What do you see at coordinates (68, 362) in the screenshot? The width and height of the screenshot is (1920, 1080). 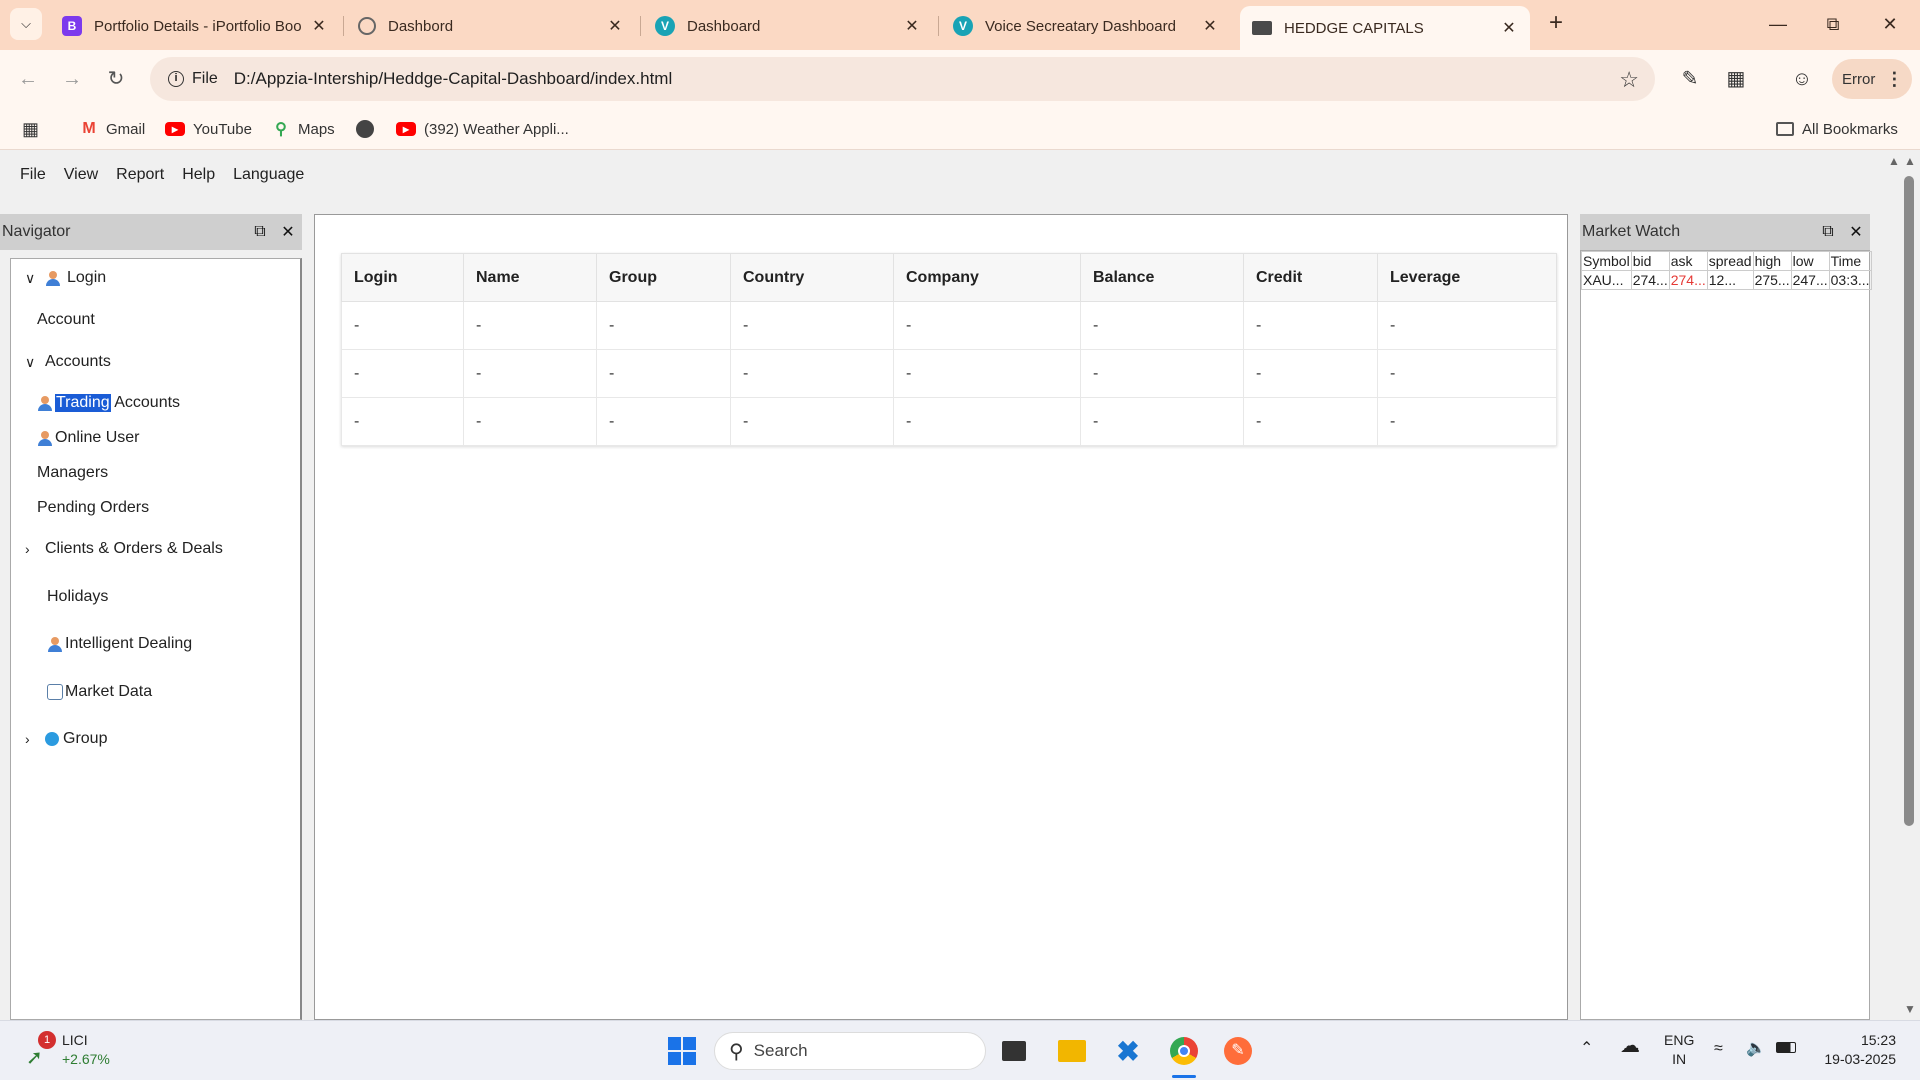 I see `tree-item-accounts: ∨ Accounts` at bounding box center [68, 362].